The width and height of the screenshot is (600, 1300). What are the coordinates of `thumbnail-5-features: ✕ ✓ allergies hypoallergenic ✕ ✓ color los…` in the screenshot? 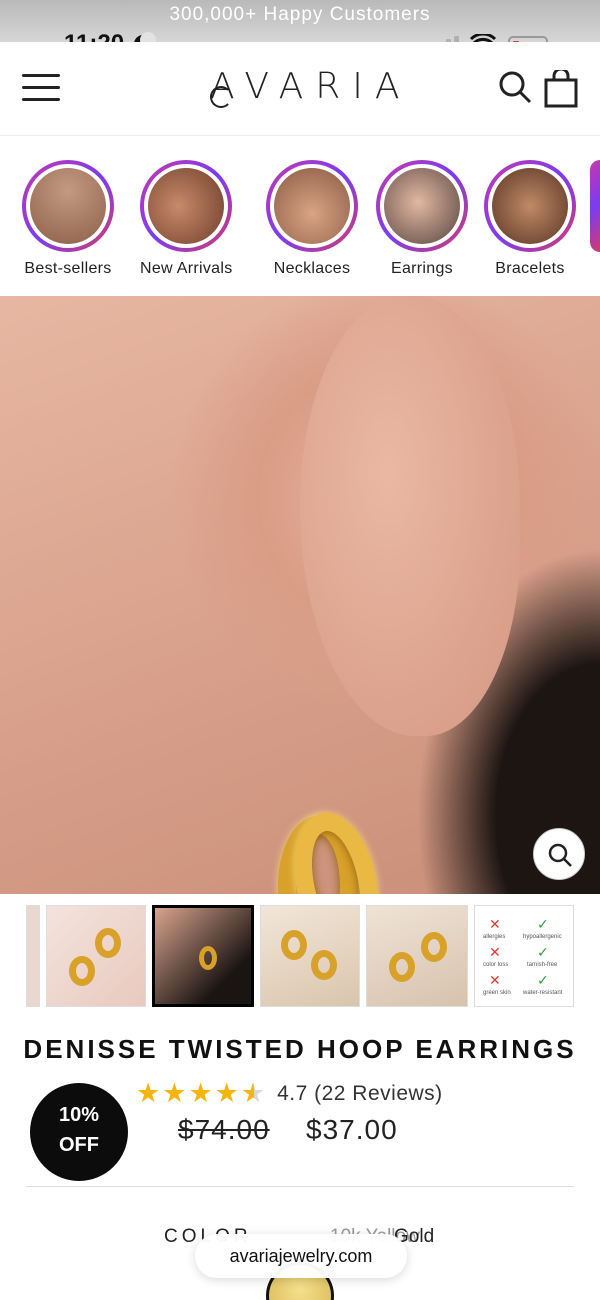 It's located at (524, 956).